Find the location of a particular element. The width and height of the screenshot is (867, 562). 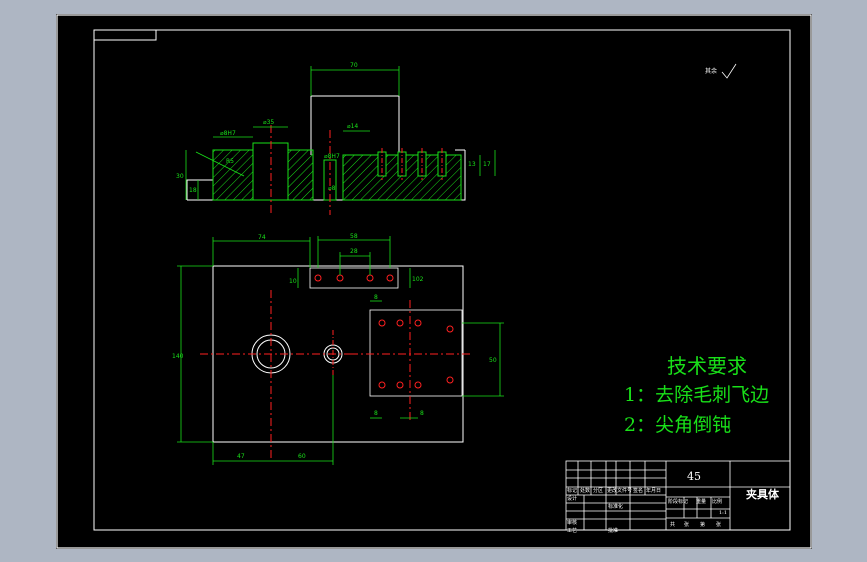

dim-height-right: 17 is located at coordinates (487, 164).